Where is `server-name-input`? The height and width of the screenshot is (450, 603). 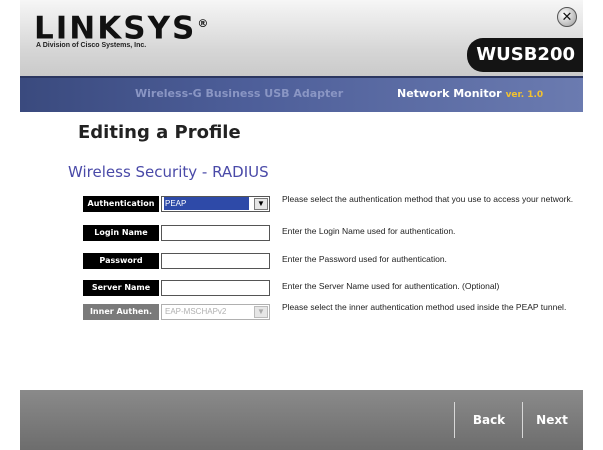 server-name-input is located at coordinates (215, 288).